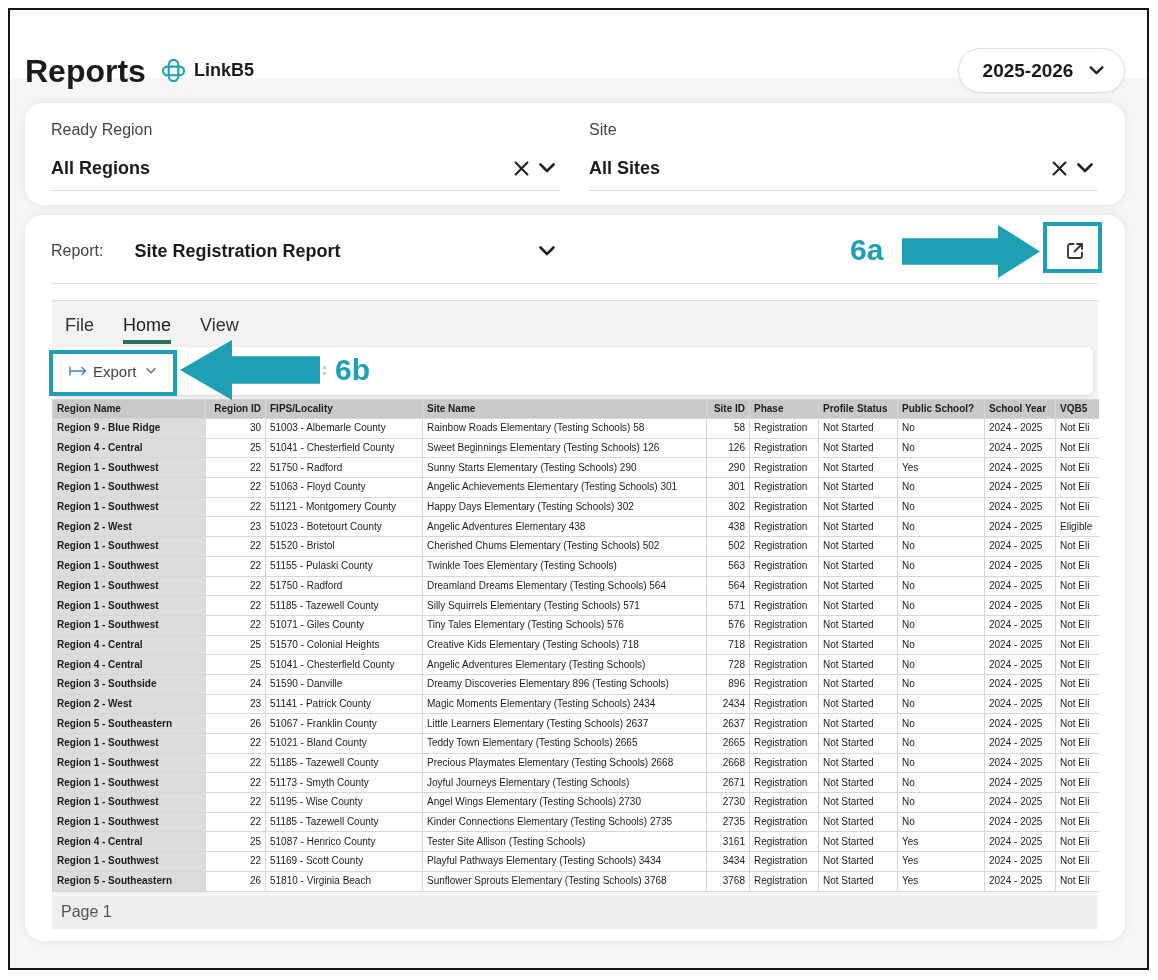 This screenshot has width=1158, height=980. I want to click on table-cell: Teddy Town Elementary (Testing Schools) 2665, so click(564, 743).